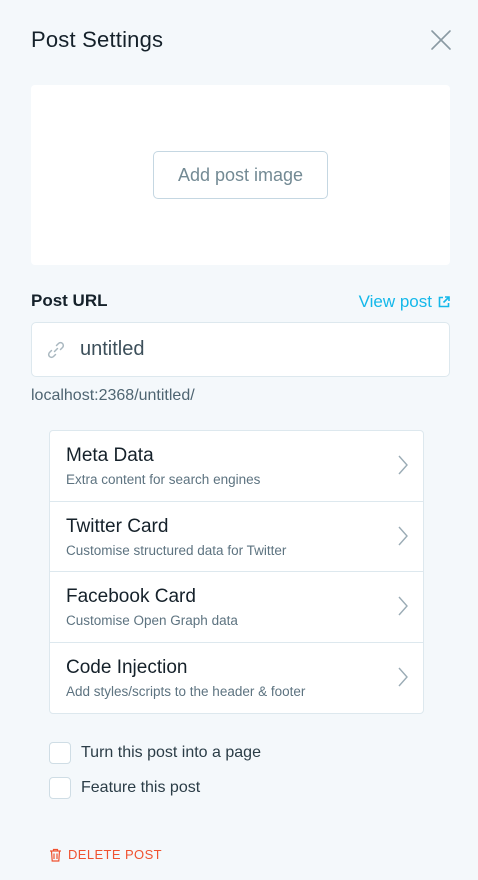 This screenshot has width=478, height=880. What do you see at coordinates (55, 855) in the screenshot?
I see `trash-icon` at bounding box center [55, 855].